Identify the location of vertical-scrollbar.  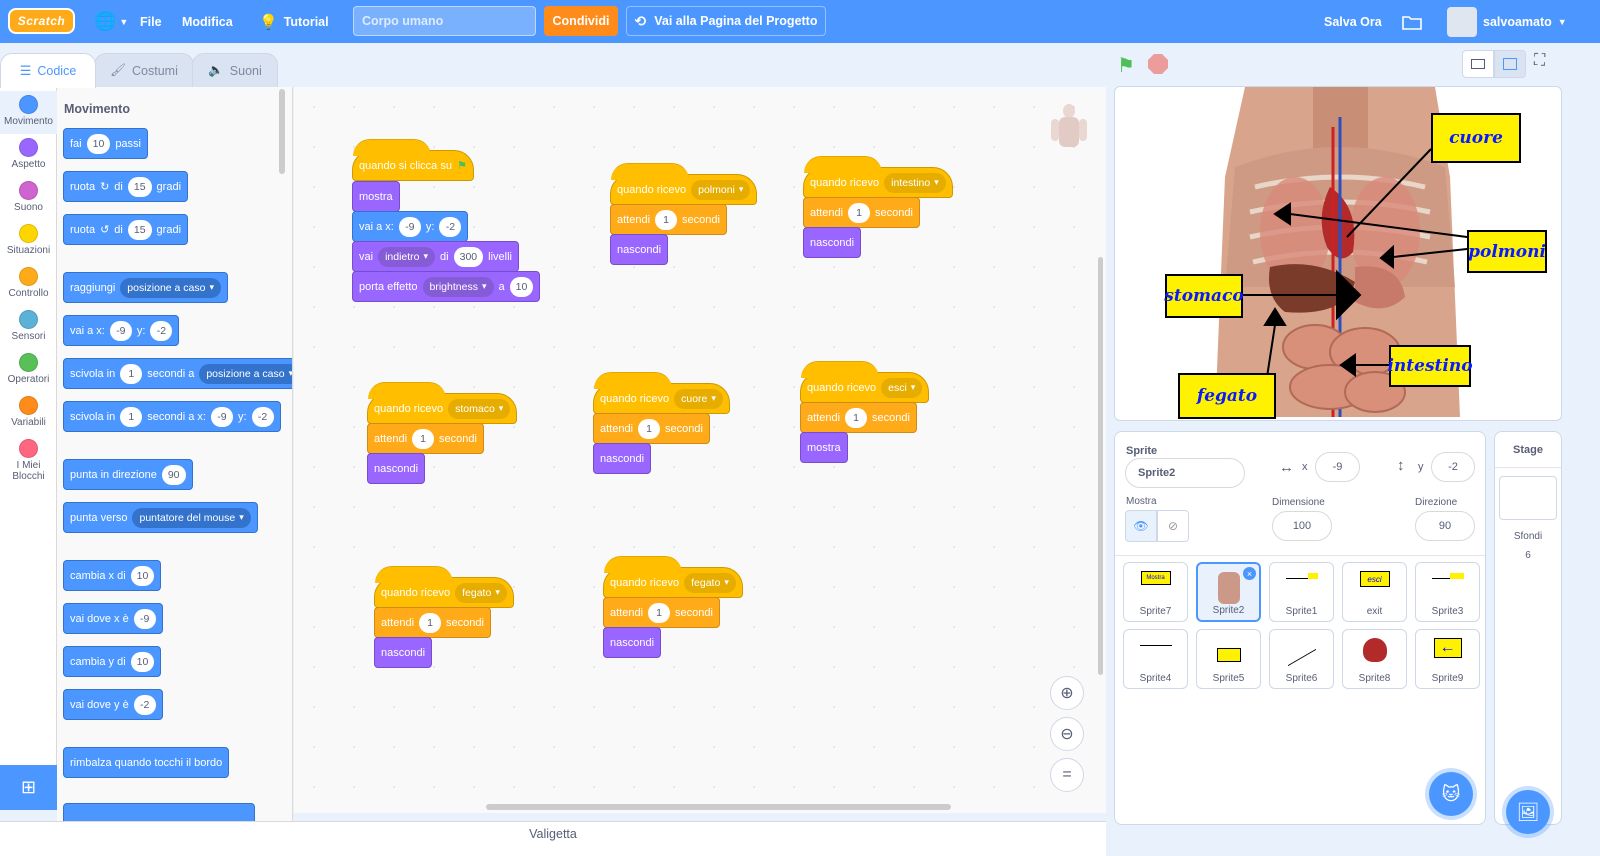
(1100, 466).